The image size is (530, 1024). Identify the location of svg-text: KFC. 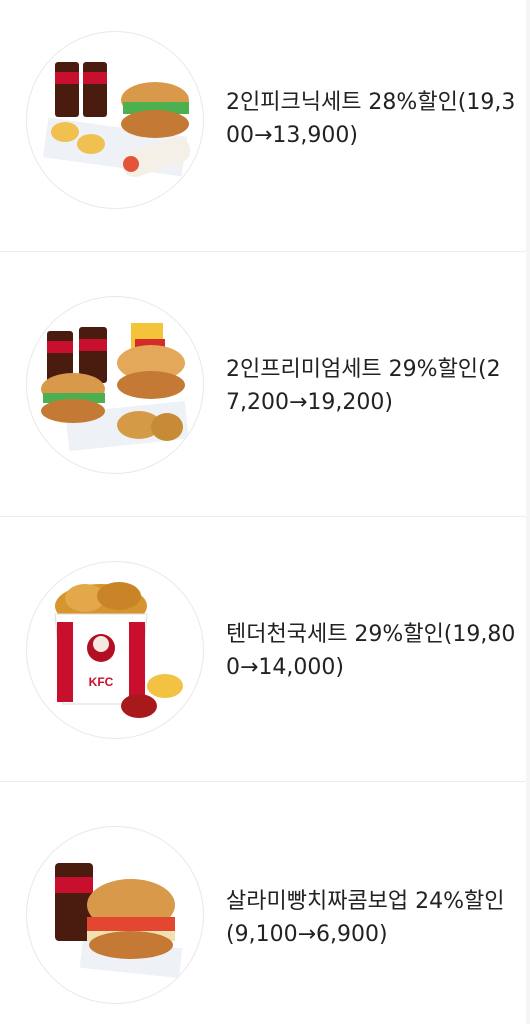
(101, 682).